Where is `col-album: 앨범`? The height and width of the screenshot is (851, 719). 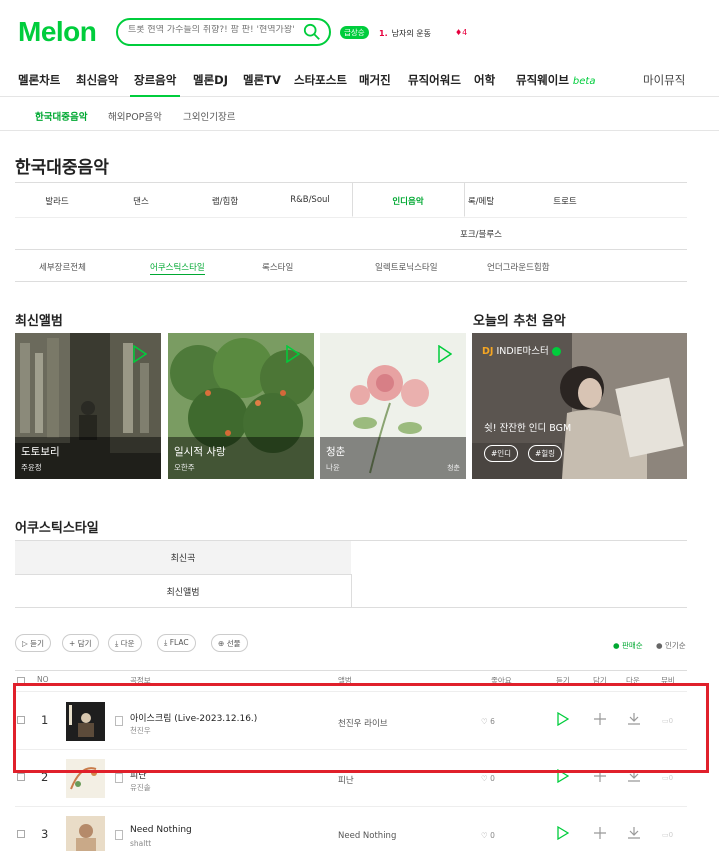
col-album: 앨범 is located at coordinates (345, 680).